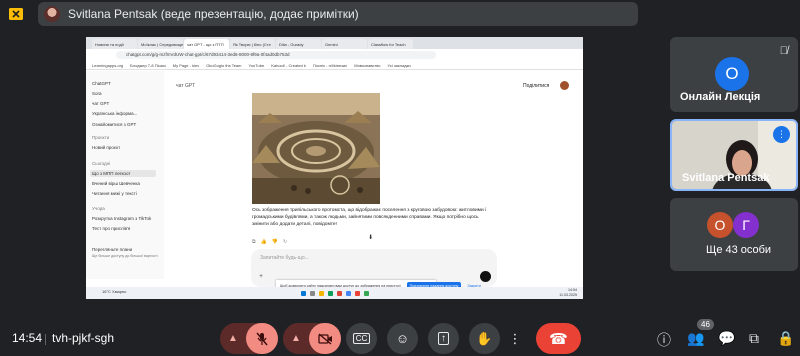 Image resolution: width=800 pixels, height=356 pixels. I want to click on chat-model-title: чат GPT, so click(185, 86).